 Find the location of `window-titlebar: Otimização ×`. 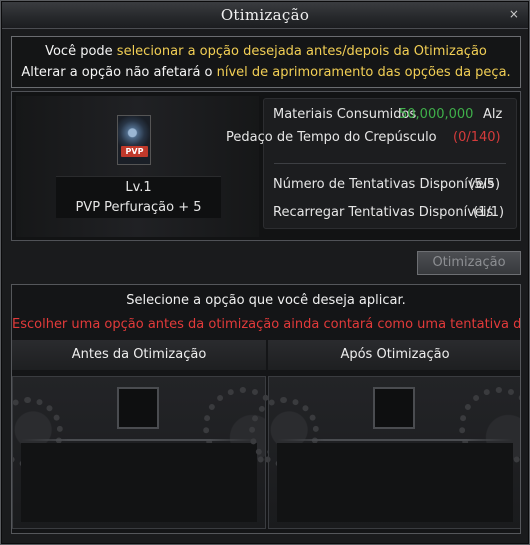

window-titlebar: Otimização × is located at coordinates (265, 15).